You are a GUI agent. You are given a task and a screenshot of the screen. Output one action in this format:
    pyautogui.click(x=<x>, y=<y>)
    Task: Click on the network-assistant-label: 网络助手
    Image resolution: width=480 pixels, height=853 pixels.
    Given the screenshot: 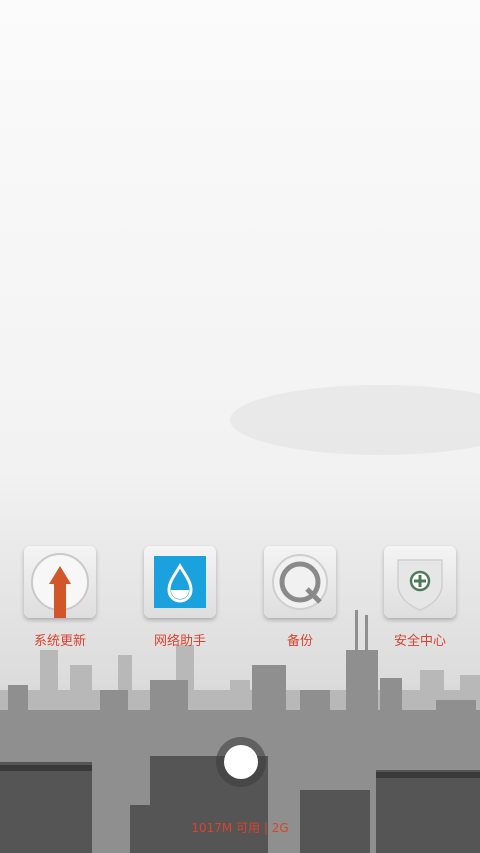 What is the action you would take?
    pyautogui.click(x=179, y=641)
    